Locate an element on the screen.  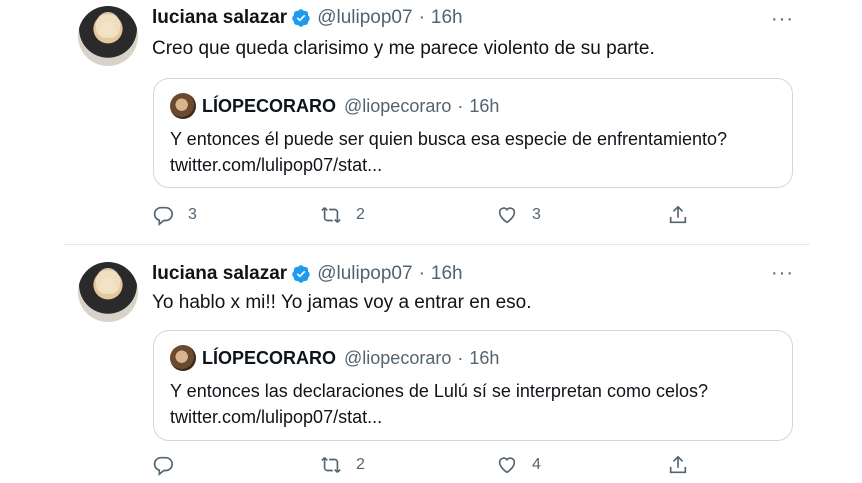
reply-button is located at coordinates (170, 465).